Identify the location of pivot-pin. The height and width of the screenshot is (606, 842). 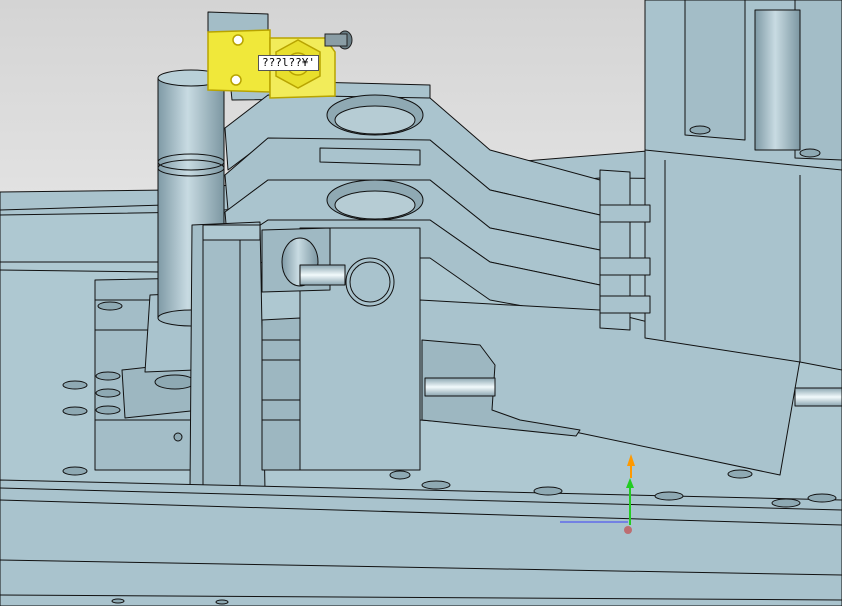
(370, 282).